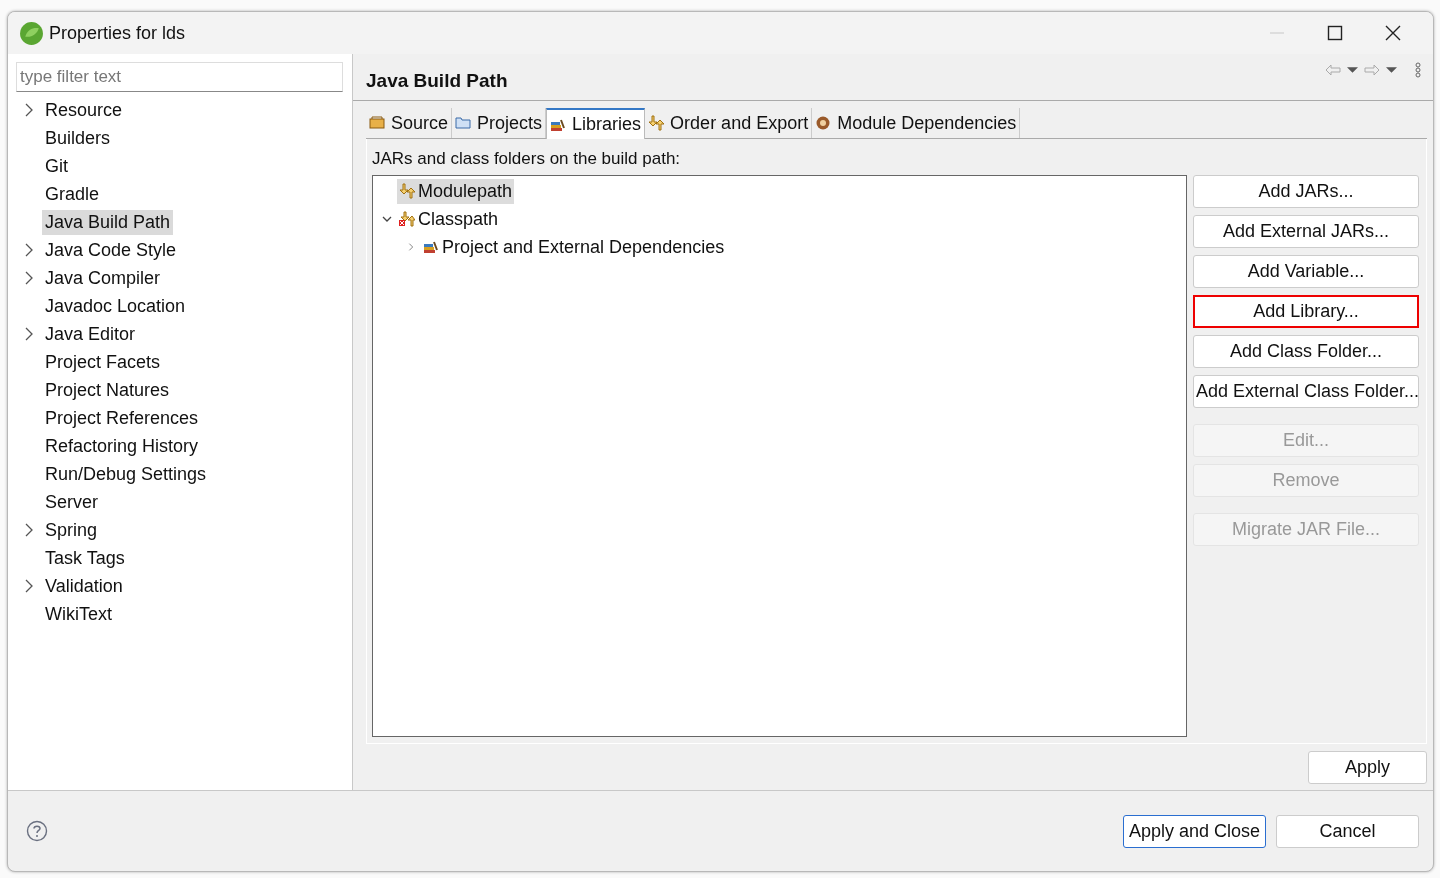 This screenshot has height=878, width=1440. What do you see at coordinates (111, 250) in the screenshot?
I see `sidebar-item: Java Code Style` at bounding box center [111, 250].